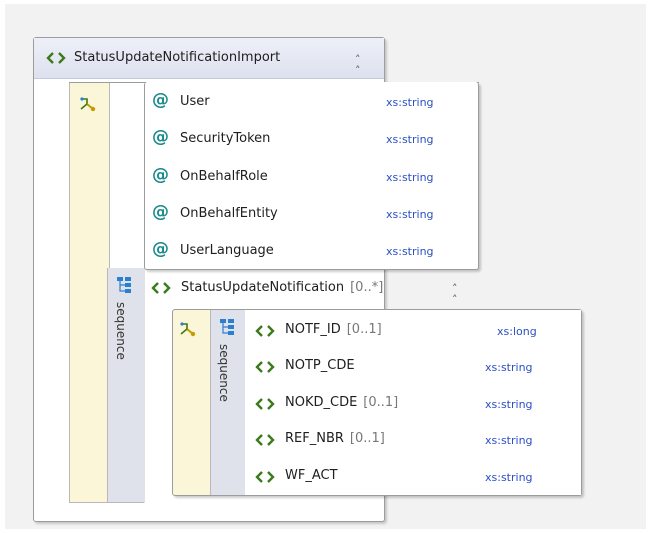 This screenshot has width=651, height=533. What do you see at coordinates (195, 101) in the screenshot?
I see `attribute-name: User` at bounding box center [195, 101].